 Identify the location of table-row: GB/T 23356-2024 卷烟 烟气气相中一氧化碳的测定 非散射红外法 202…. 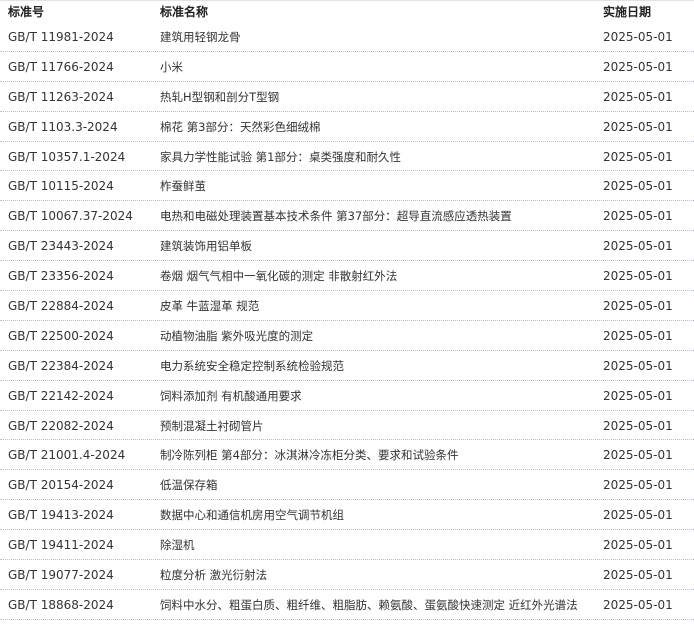
(347, 276).